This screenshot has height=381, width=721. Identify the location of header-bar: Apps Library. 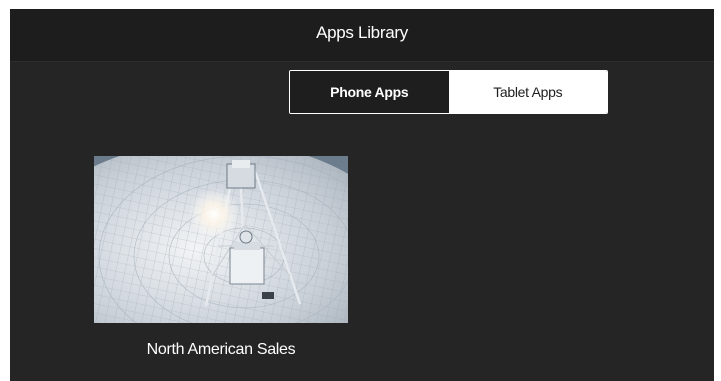
(362, 35).